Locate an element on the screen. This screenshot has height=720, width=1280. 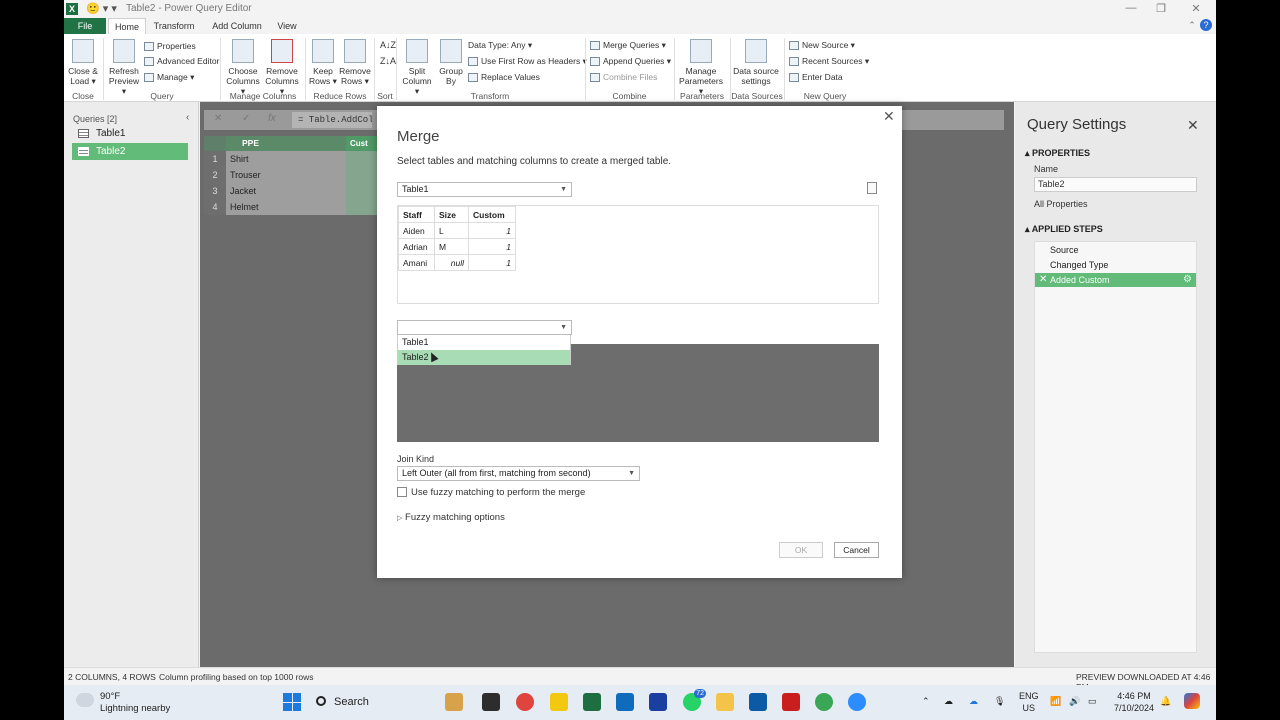
confirm-formula-icon: ✓ is located at coordinates (246, 118).